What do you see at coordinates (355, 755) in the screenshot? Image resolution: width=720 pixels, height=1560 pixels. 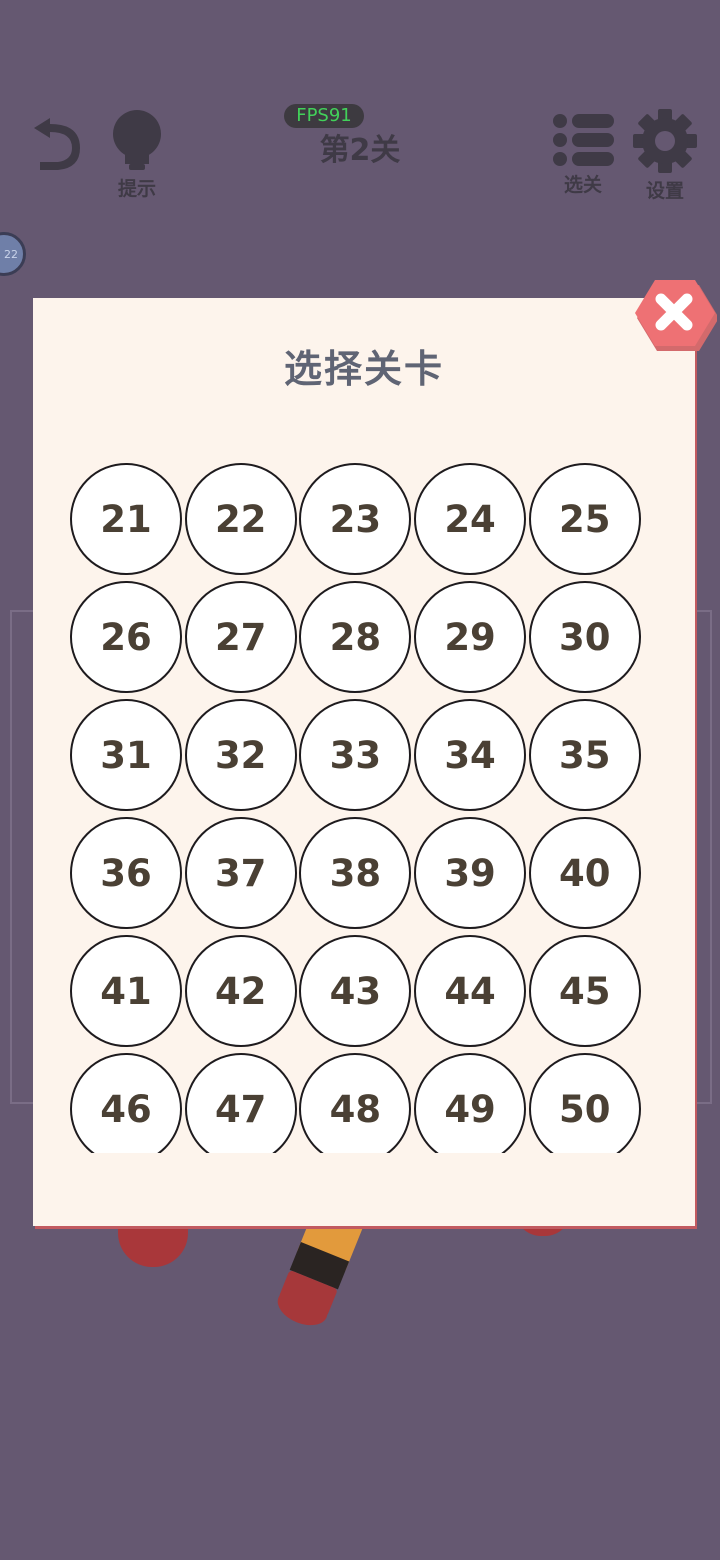 I see `level-button: 33` at bounding box center [355, 755].